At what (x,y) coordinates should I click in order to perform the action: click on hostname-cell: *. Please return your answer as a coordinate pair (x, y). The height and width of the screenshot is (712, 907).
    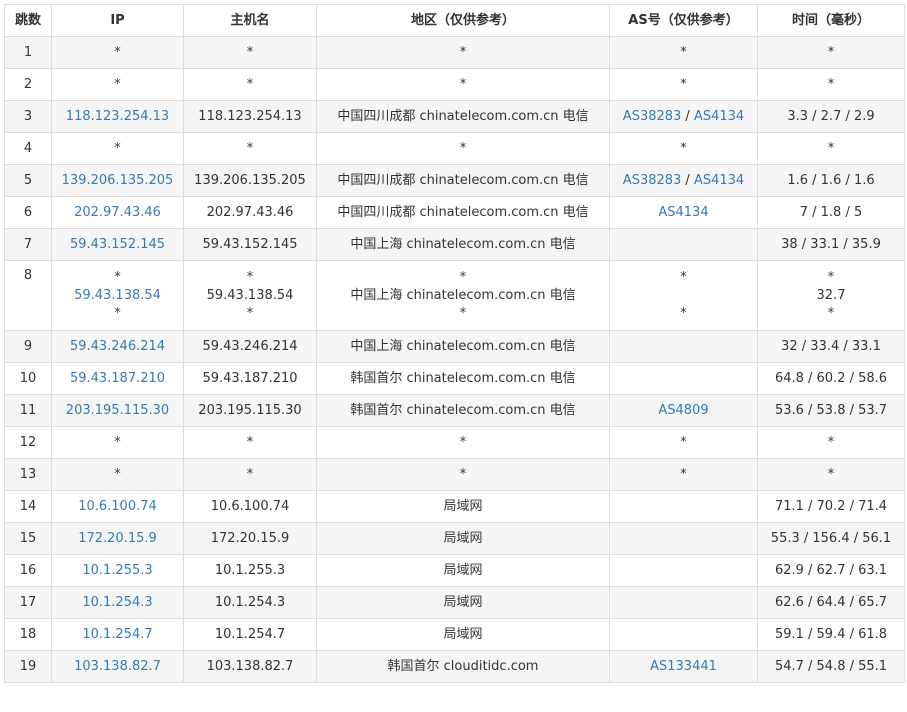
    Looking at the image, I should click on (250, 474).